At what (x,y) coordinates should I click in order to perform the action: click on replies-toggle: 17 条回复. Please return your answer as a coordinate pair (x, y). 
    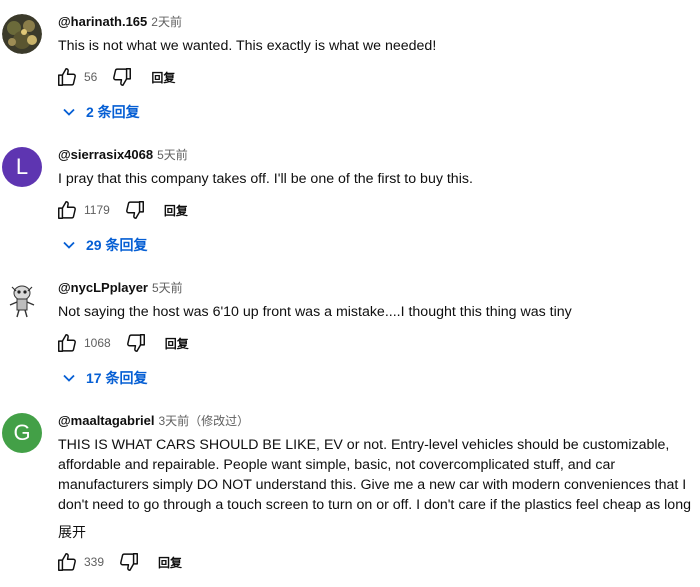
    Looking at the image, I should click on (104, 378).